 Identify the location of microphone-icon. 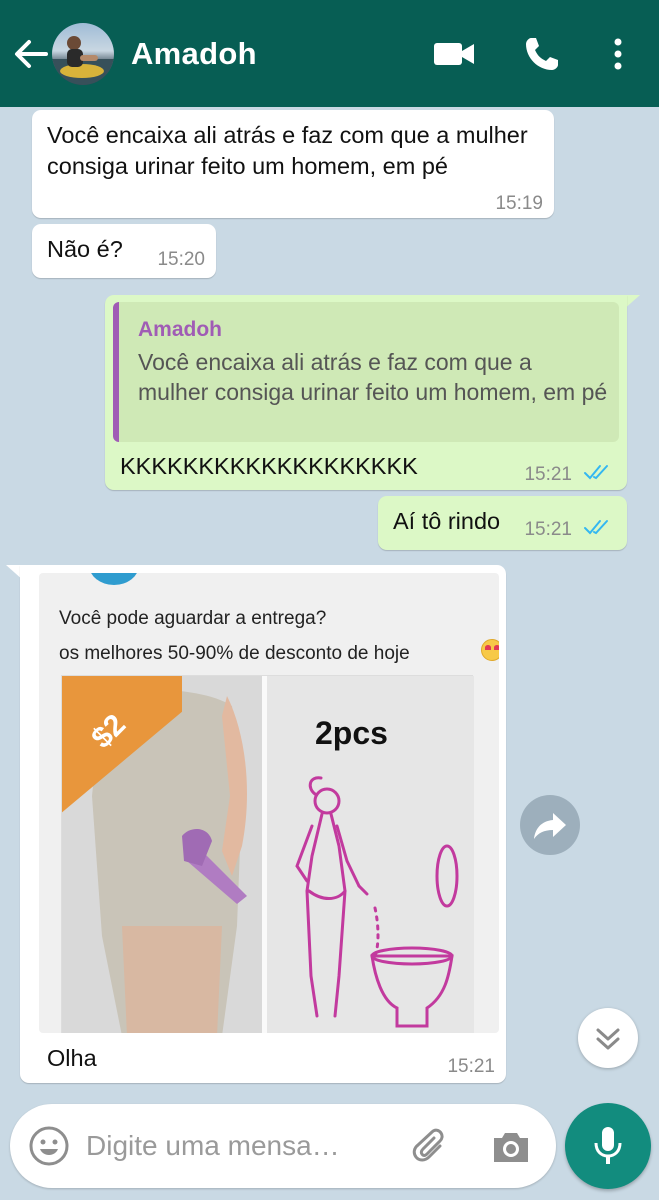
(608, 1145).